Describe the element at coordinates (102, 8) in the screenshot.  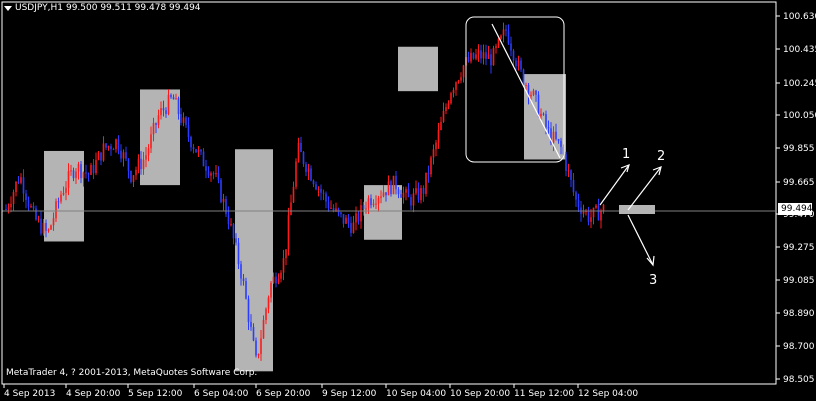
I see `symbol-header: USDJPY,H1 99.500 99.511 99.478 99.494` at that location.